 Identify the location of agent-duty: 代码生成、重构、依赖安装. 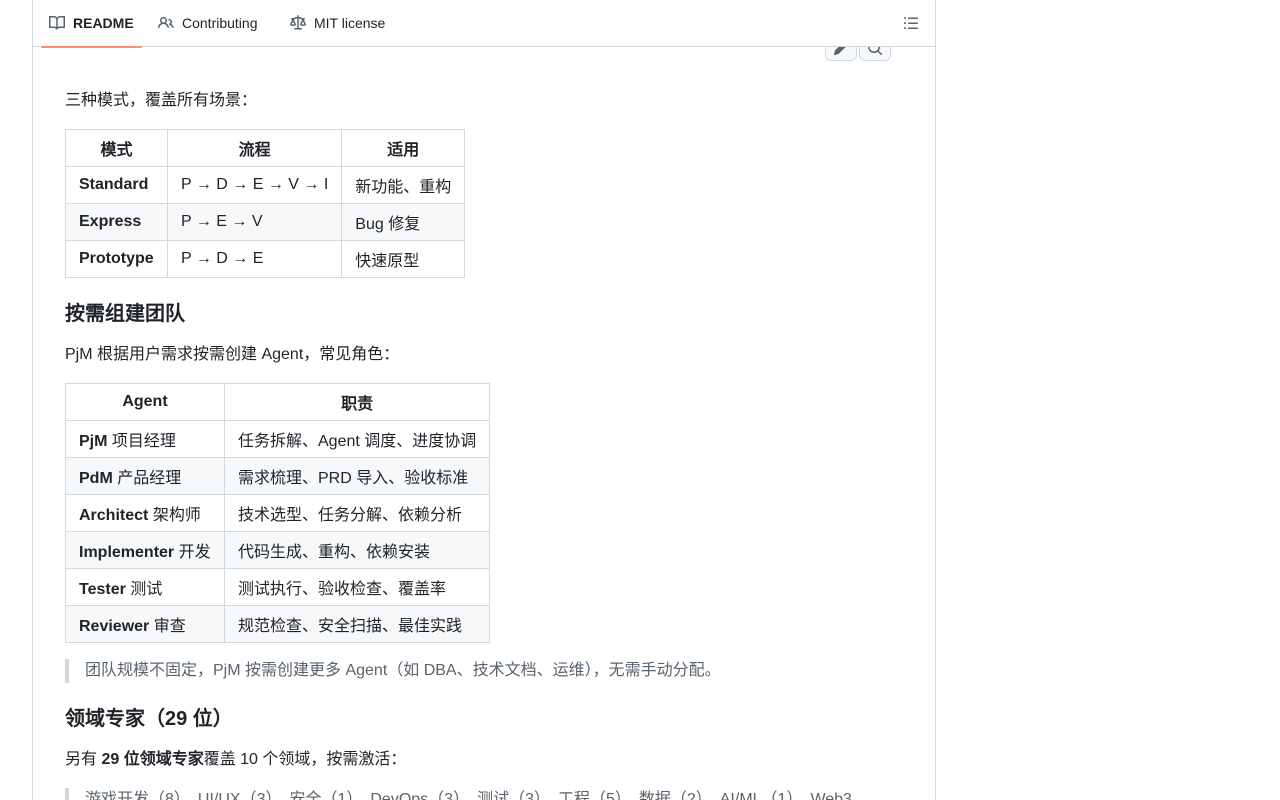
(357, 550).